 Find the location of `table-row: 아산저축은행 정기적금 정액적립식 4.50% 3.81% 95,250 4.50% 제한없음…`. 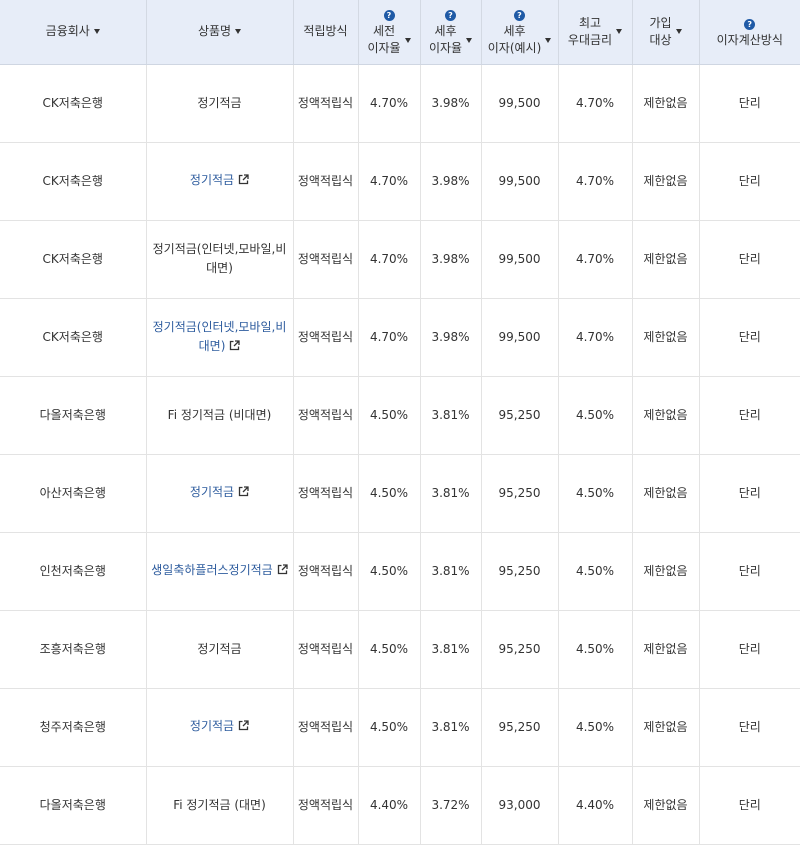

table-row: 아산저축은행 정기적금 정액적립식 4.50% 3.81% 95,250 4.50% 제한없음… is located at coordinates (400, 493).